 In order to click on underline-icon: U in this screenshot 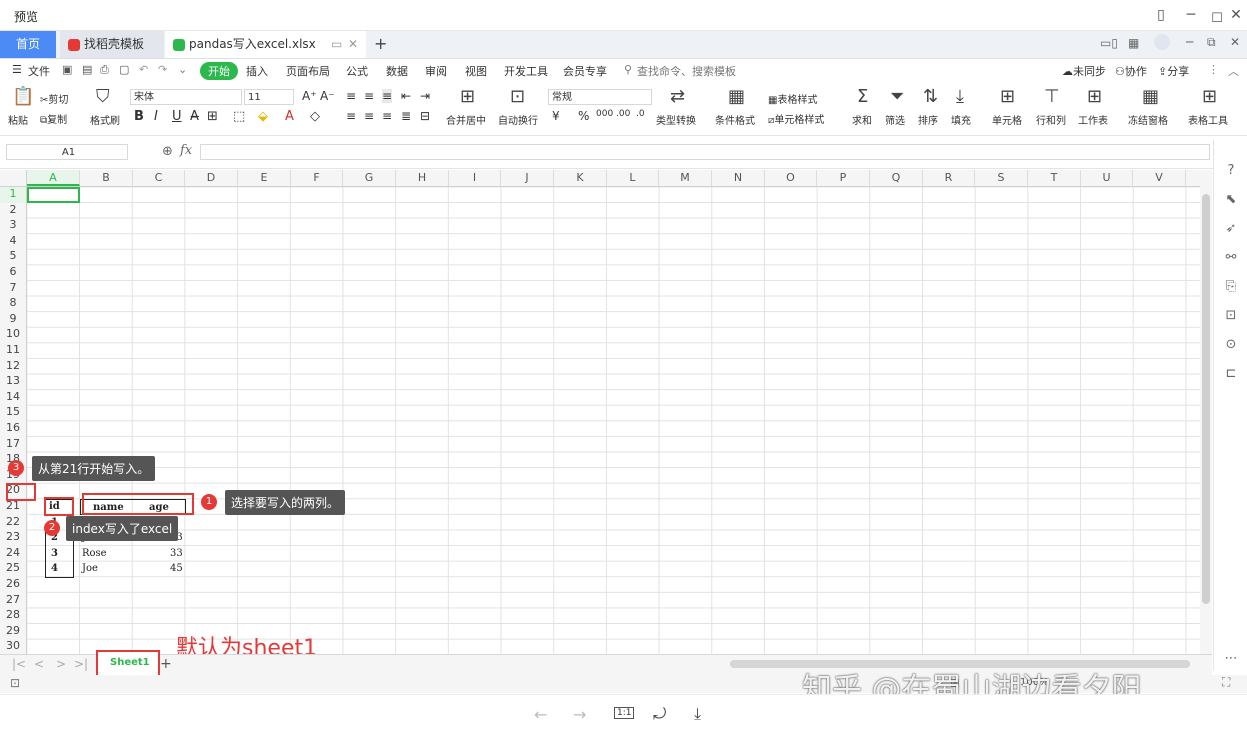, I will do `click(177, 116)`.